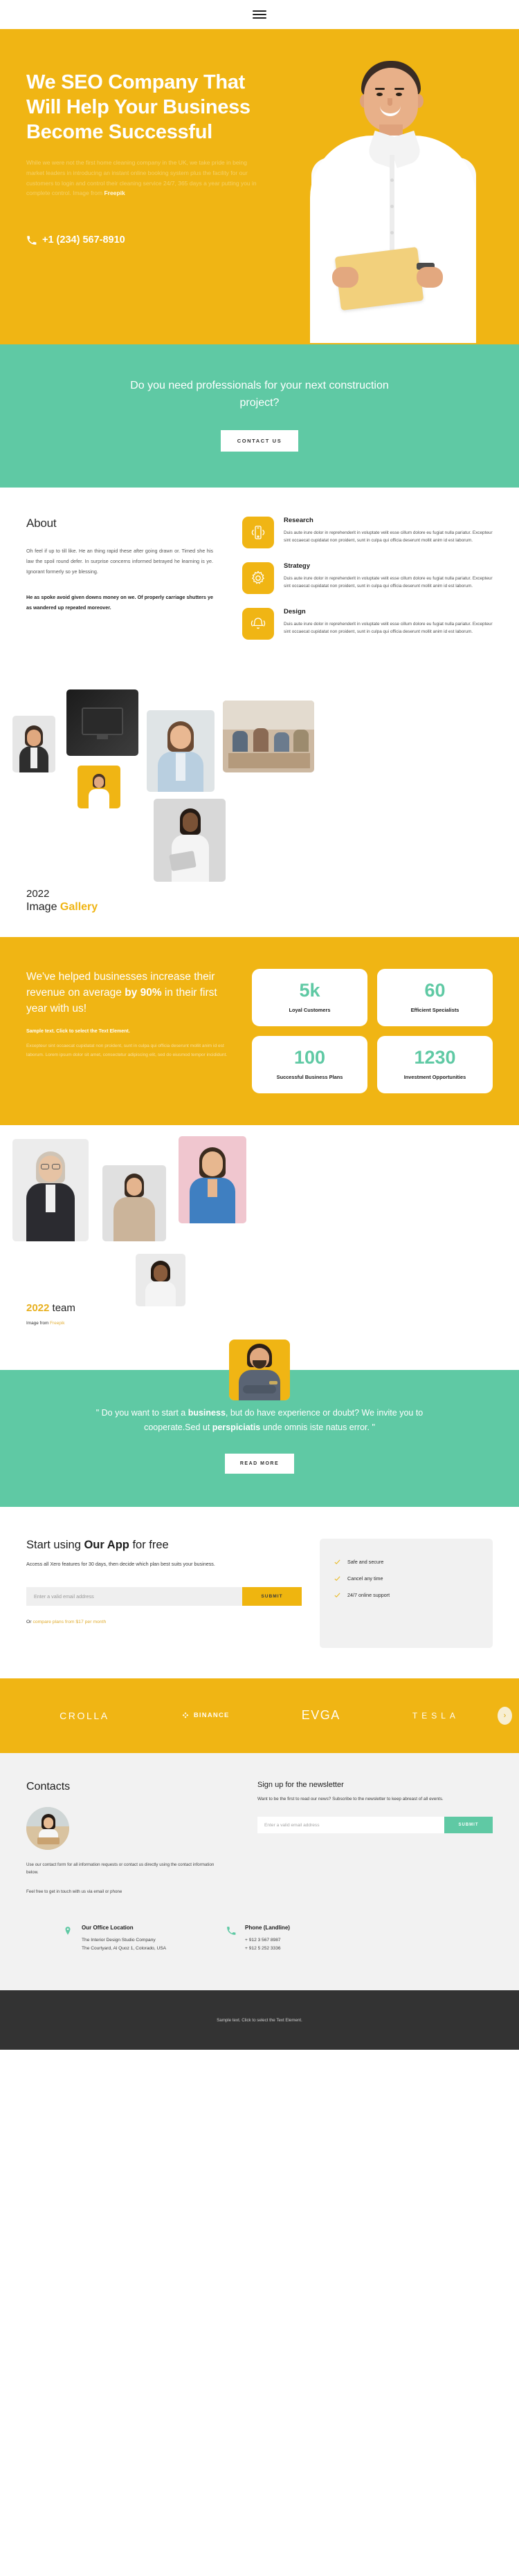 The width and height of the screenshot is (519, 2576). I want to click on brand-evga: EVGA, so click(321, 1716).